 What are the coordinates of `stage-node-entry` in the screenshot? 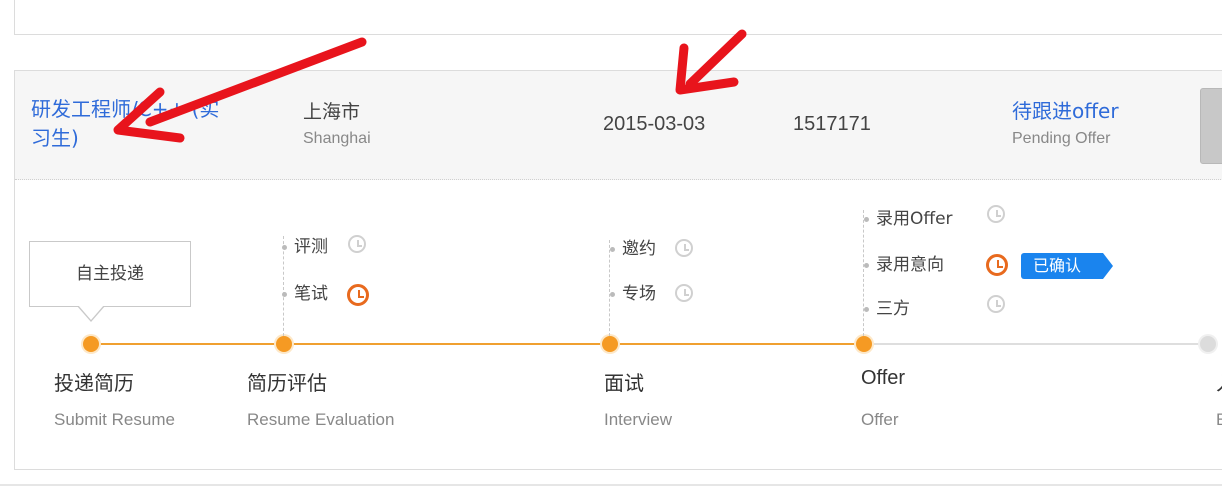 It's located at (1208, 344).